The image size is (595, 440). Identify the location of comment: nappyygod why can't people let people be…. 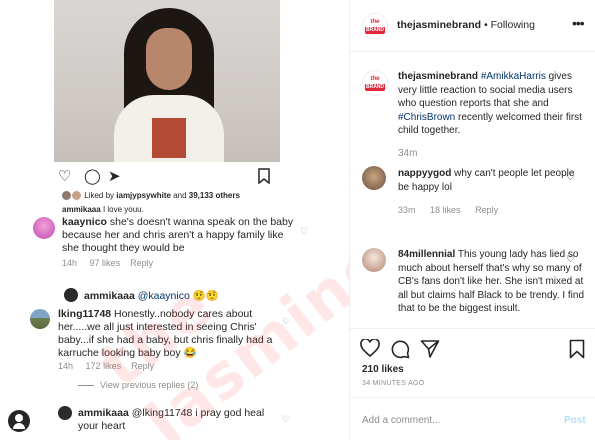
(486, 180).